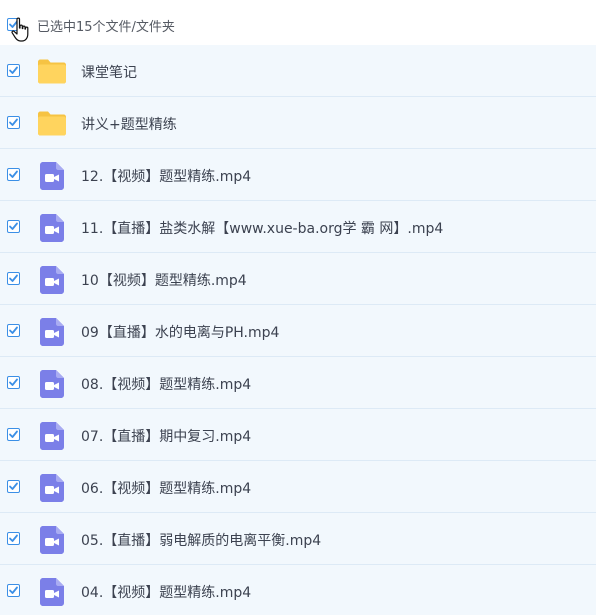 The width and height of the screenshot is (596, 615). What do you see at coordinates (298, 22) in the screenshot?
I see `selection-header: 已选中15个文件/文件夹` at bounding box center [298, 22].